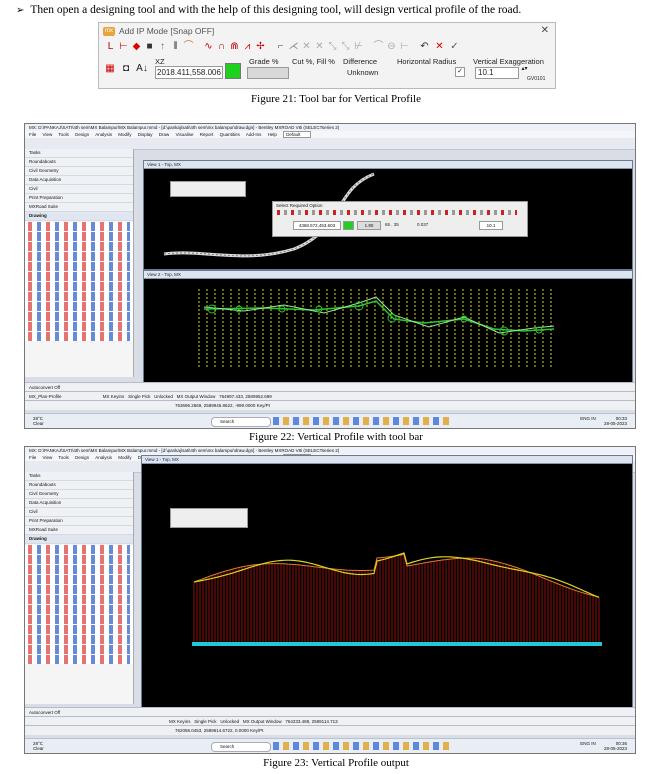 This screenshot has height=774, width=672. I want to click on menu-analysis-2: Analysis, so click(103, 457).